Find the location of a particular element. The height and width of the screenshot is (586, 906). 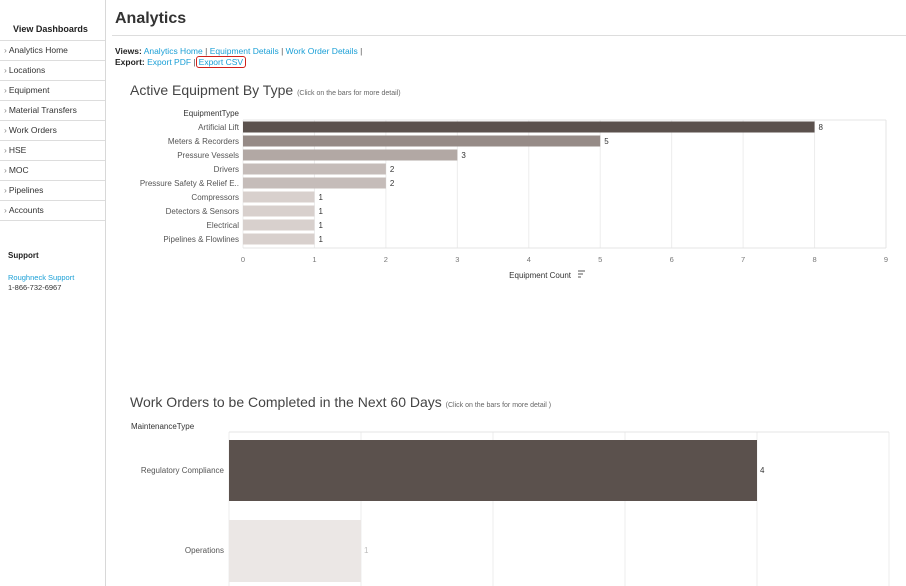

chart2-value-label: 1 is located at coordinates (366, 550).